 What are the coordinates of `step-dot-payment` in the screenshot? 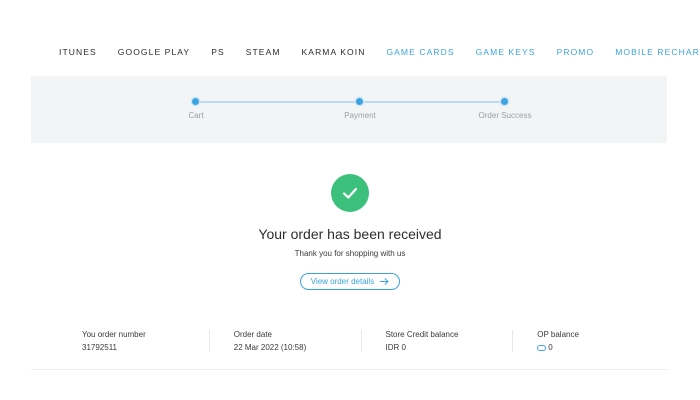 It's located at (359, 101).